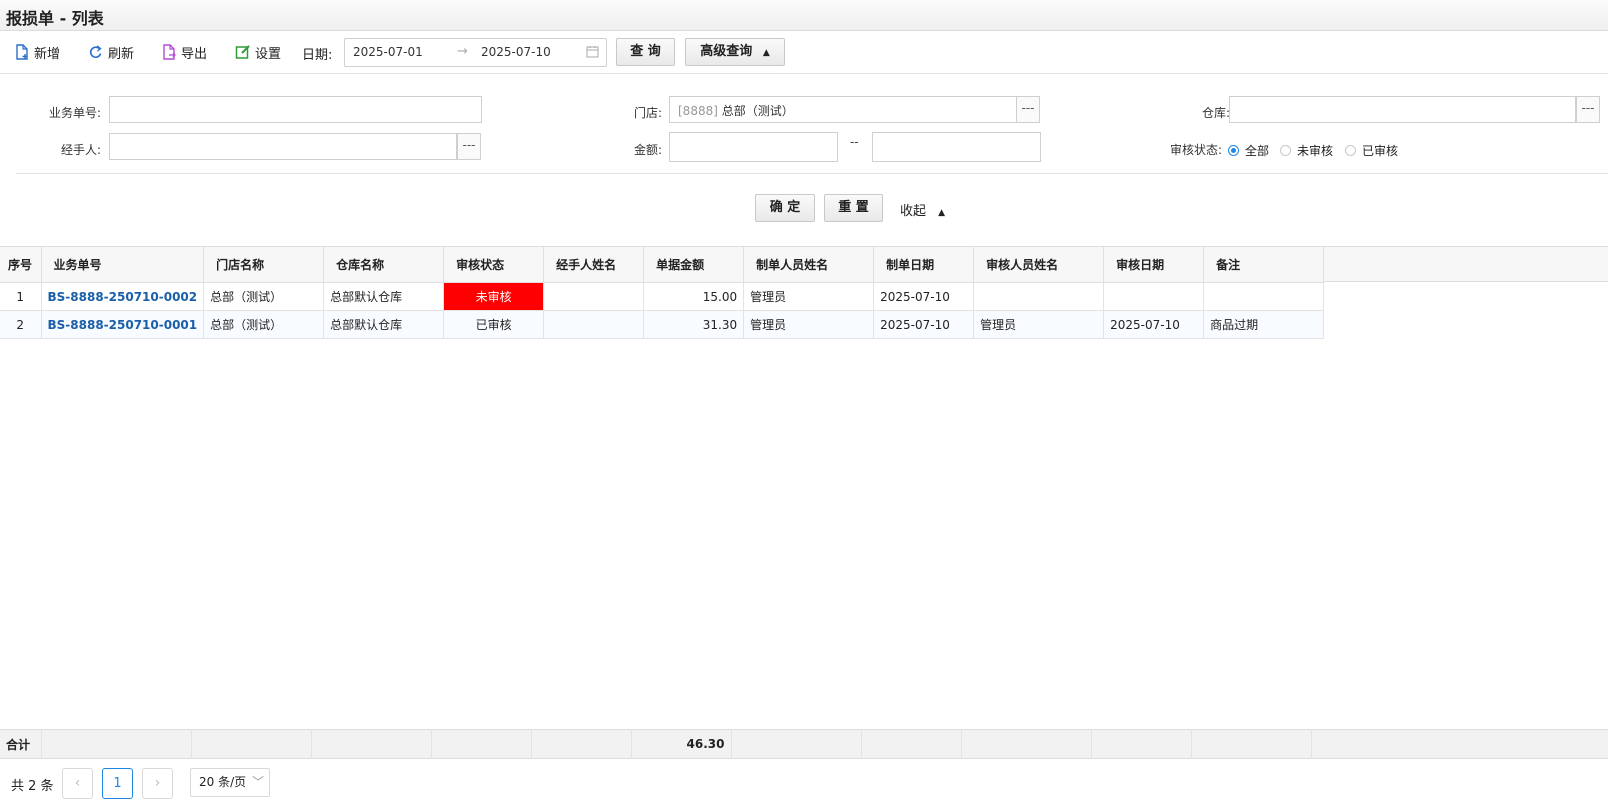 This screenshot has height=808, width=1608. What do you see at coordinates (77, 783) in the screenshot?
I see `prev-page-button: ‹` at bounding box center [77, 783].